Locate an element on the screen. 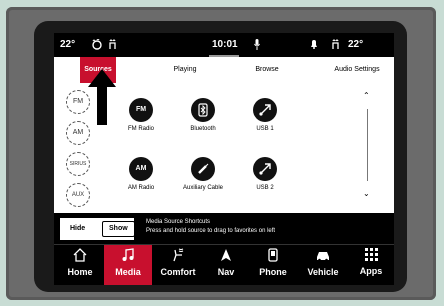 This screenshot has height=306, width=444. phone-icon is located at coordinates (273, 257).